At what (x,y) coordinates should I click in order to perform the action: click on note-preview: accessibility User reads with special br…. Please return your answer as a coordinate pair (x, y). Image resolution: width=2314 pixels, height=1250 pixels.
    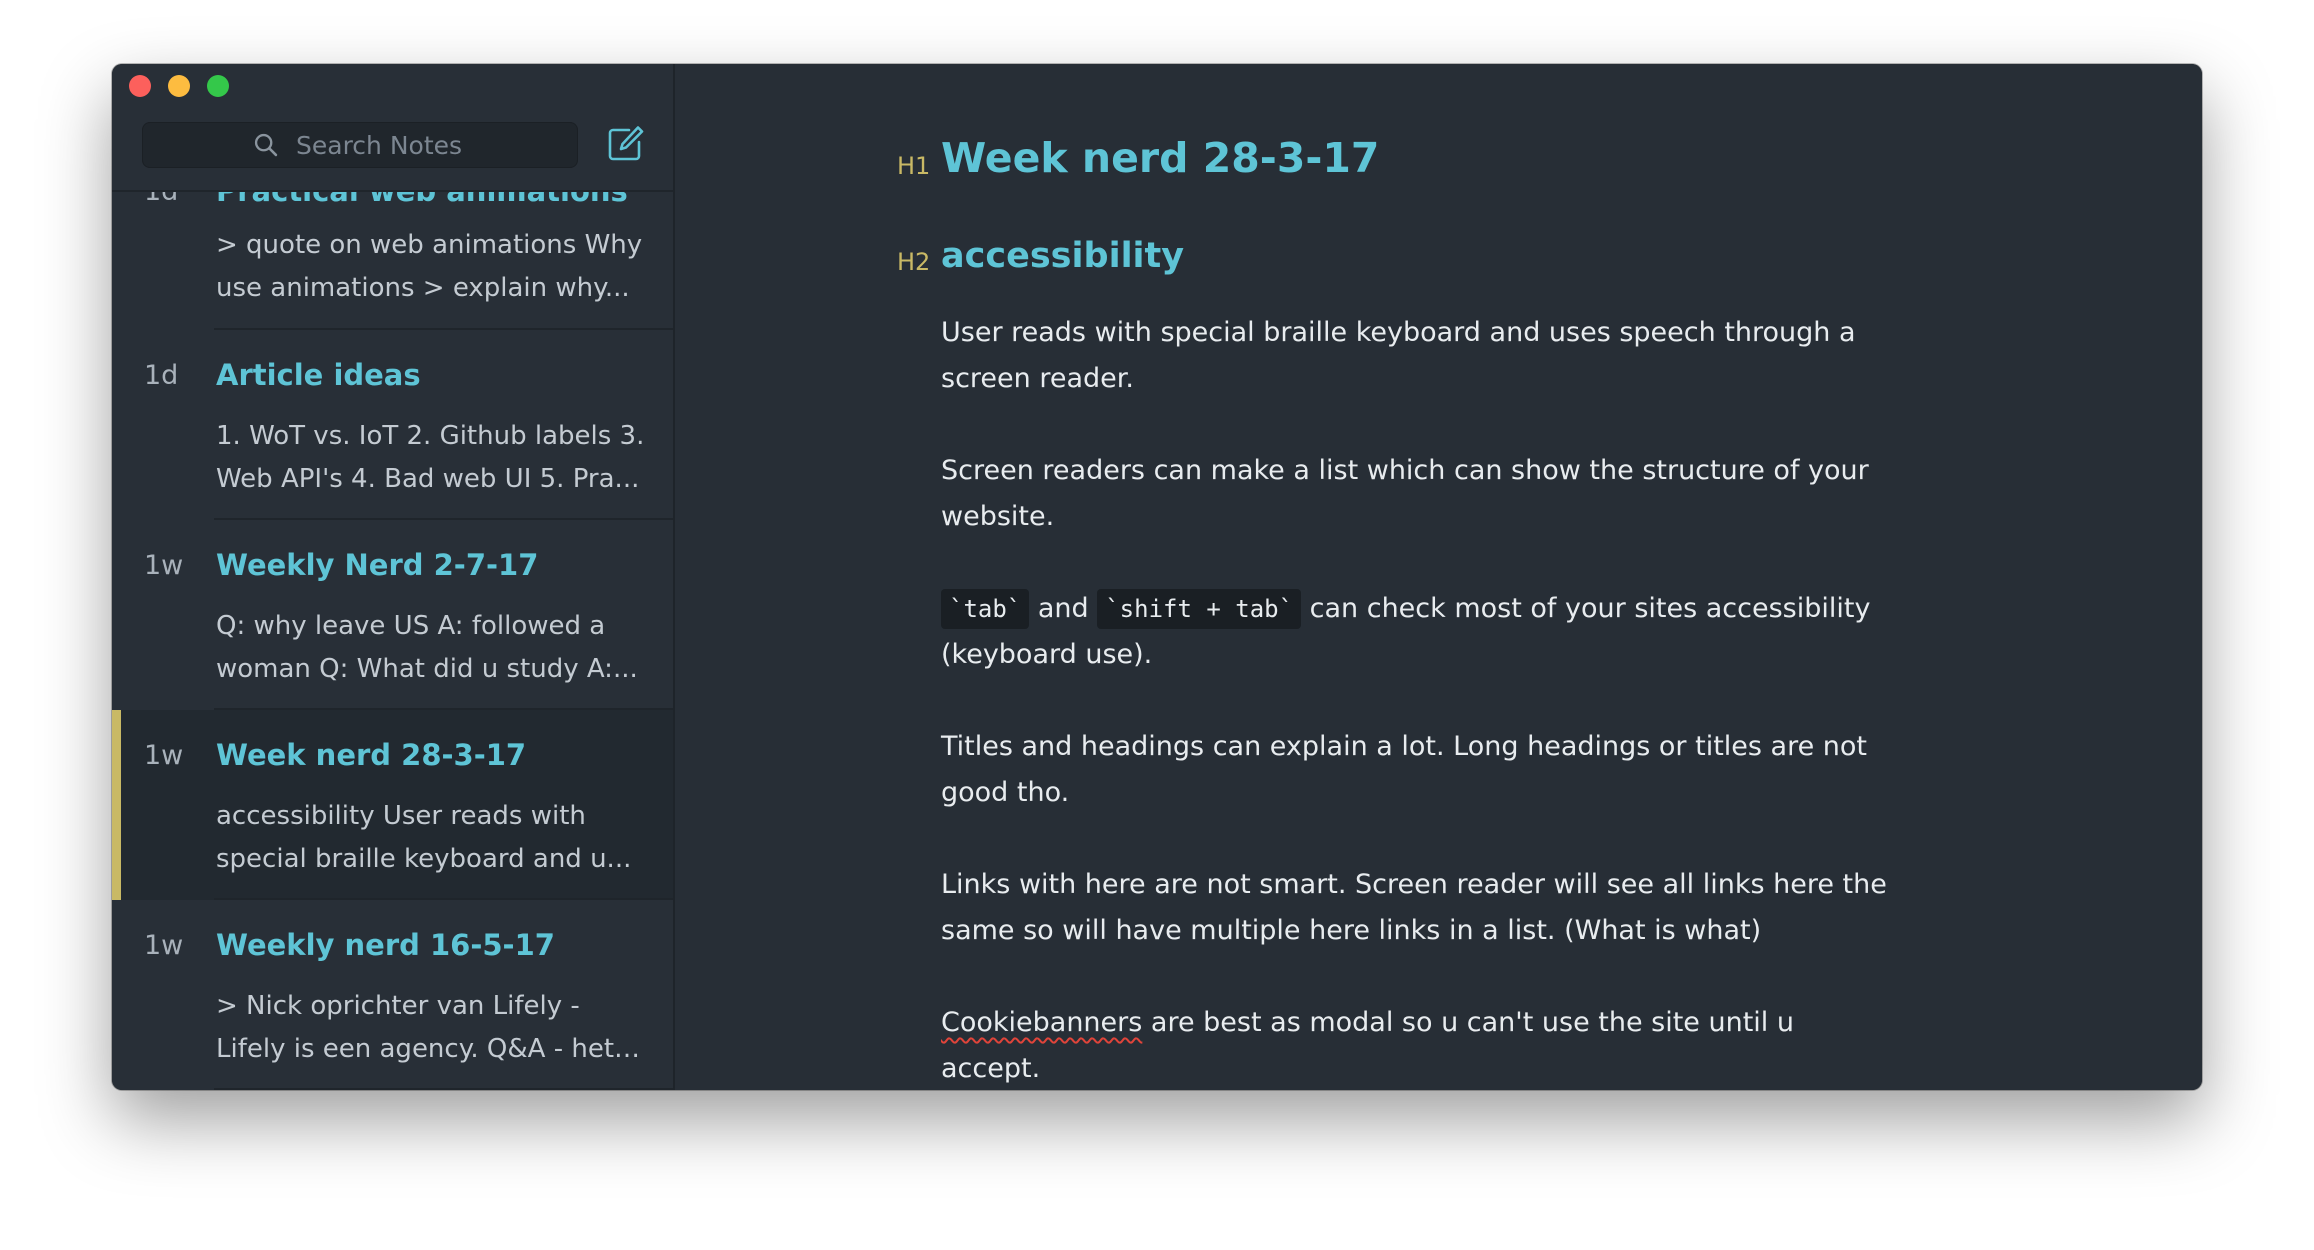
    Looking at the image, I should click on (424, 837).